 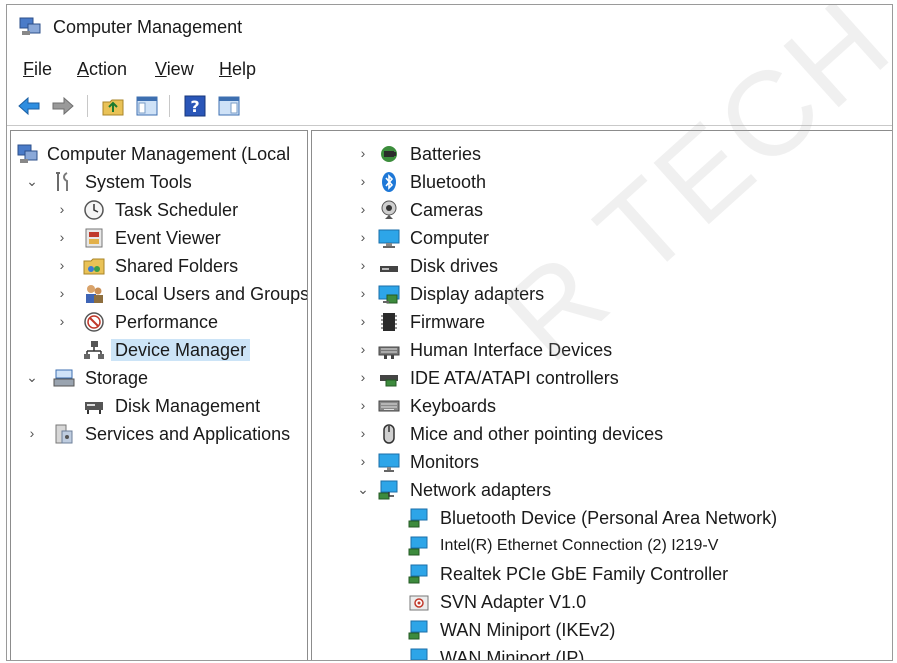 What do you see at coordinates (148, 27) in the screenshot?
I see `window-title: Computer Management` at bounding box center [148, 27].